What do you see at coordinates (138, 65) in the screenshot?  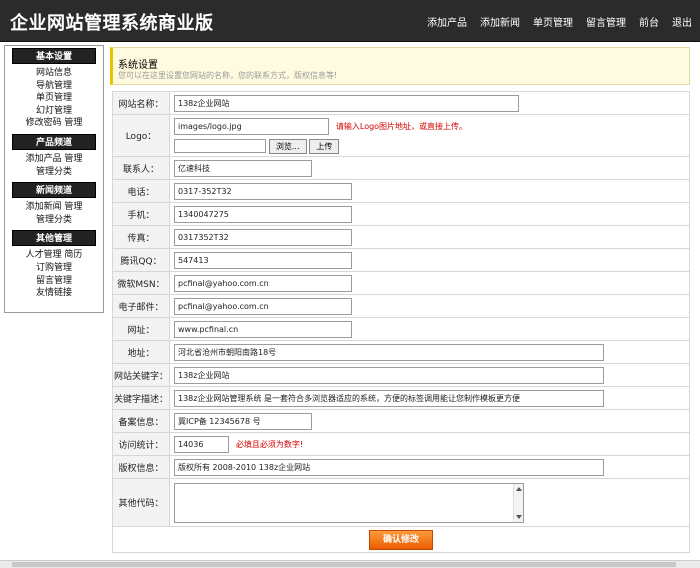 I see `page-title: 系统设置` at bounding box center [138, 65].